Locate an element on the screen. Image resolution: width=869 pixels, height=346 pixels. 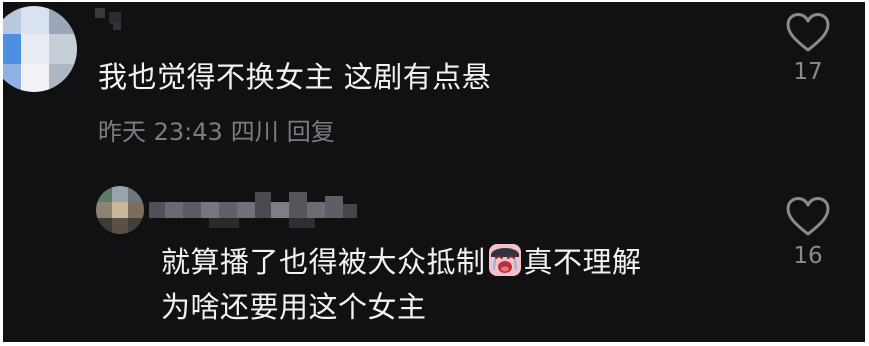
like-count: 17 is located at coordinates (808, 72).